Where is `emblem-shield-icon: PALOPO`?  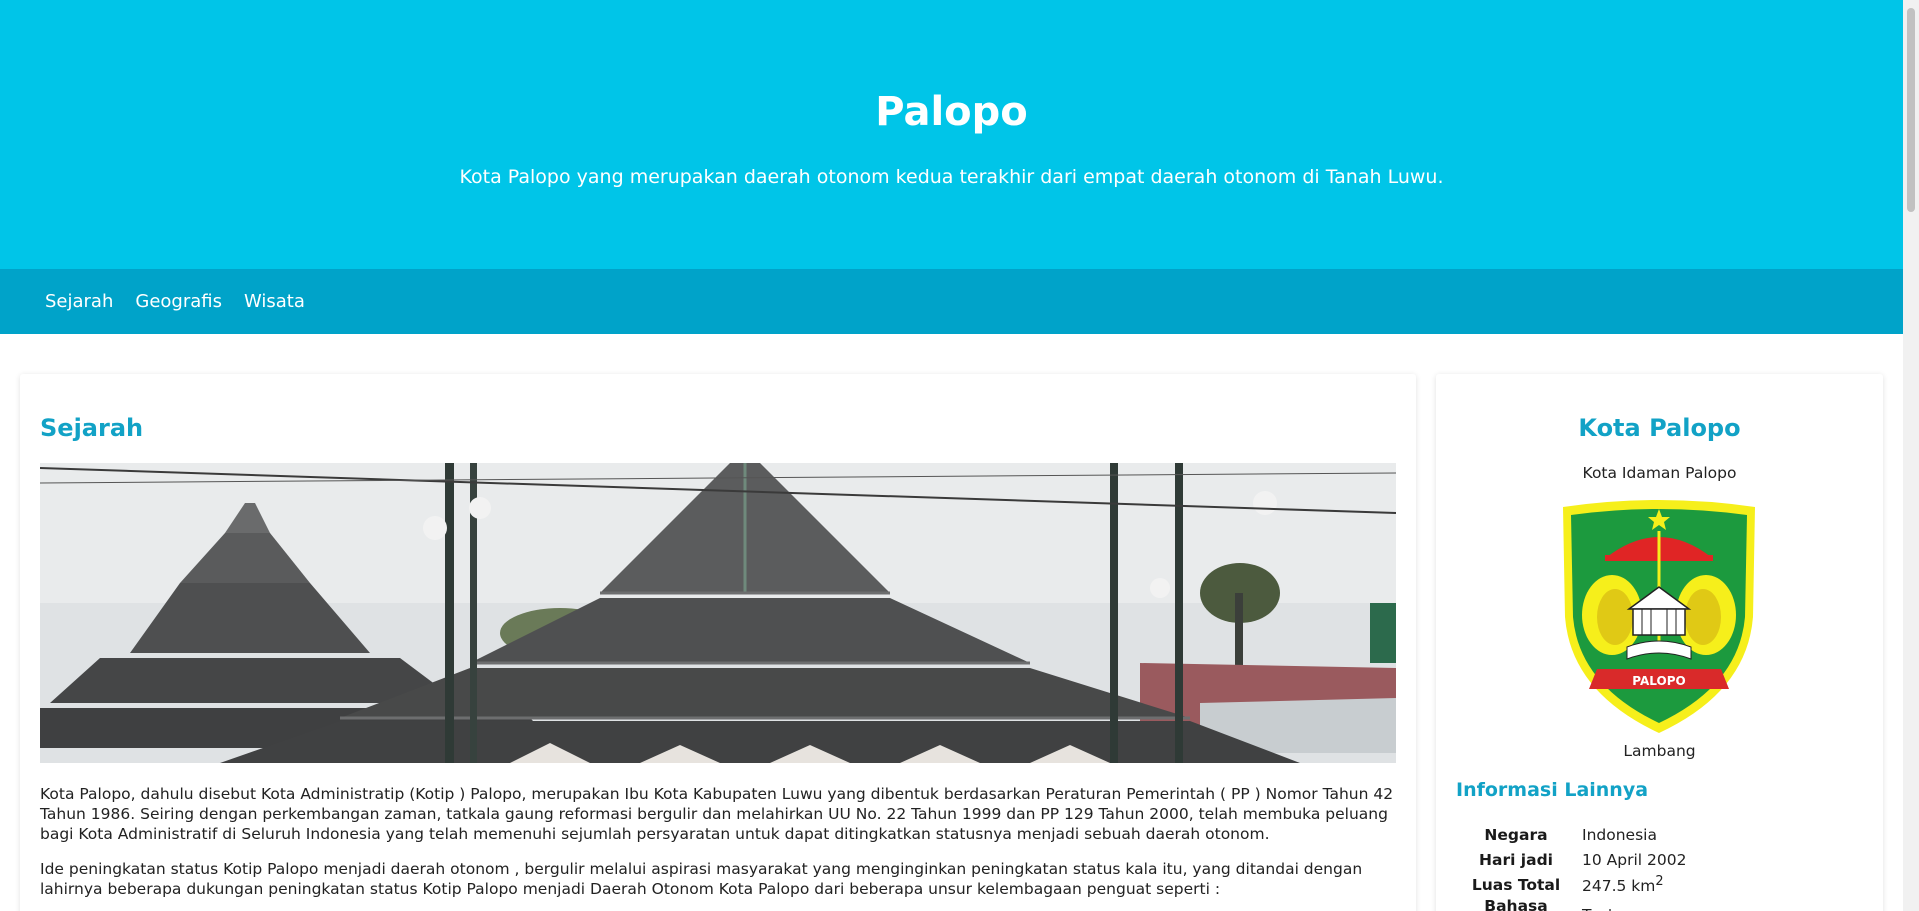 emblem-shield-icon: PALOPO is located at coordinates (1659, 616).